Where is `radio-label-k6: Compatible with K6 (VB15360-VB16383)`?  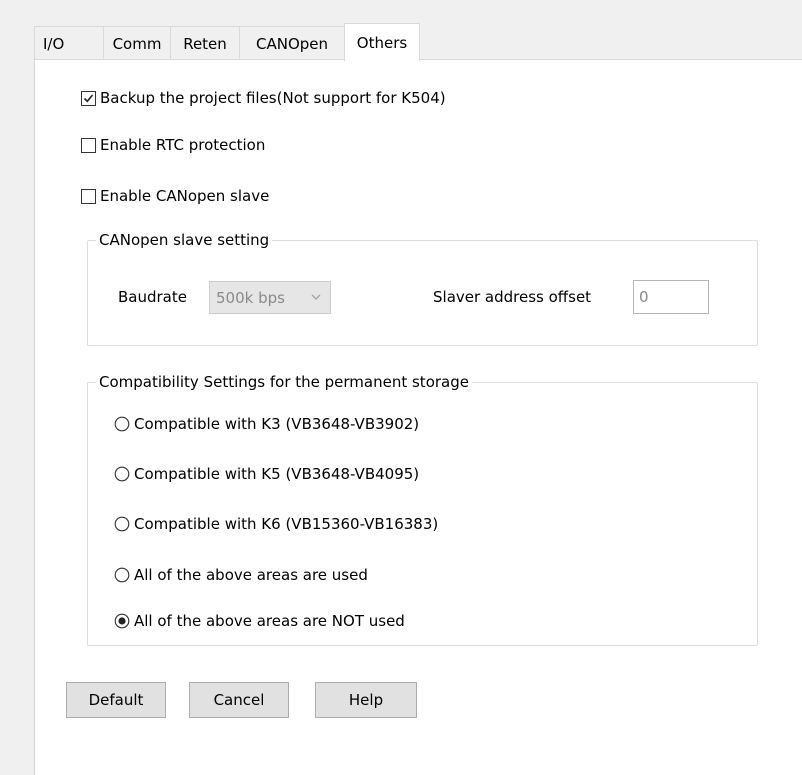 radio-label-k6: Compatible with K6 (VB15360-VB16383) is located at coordinates (286, 524).